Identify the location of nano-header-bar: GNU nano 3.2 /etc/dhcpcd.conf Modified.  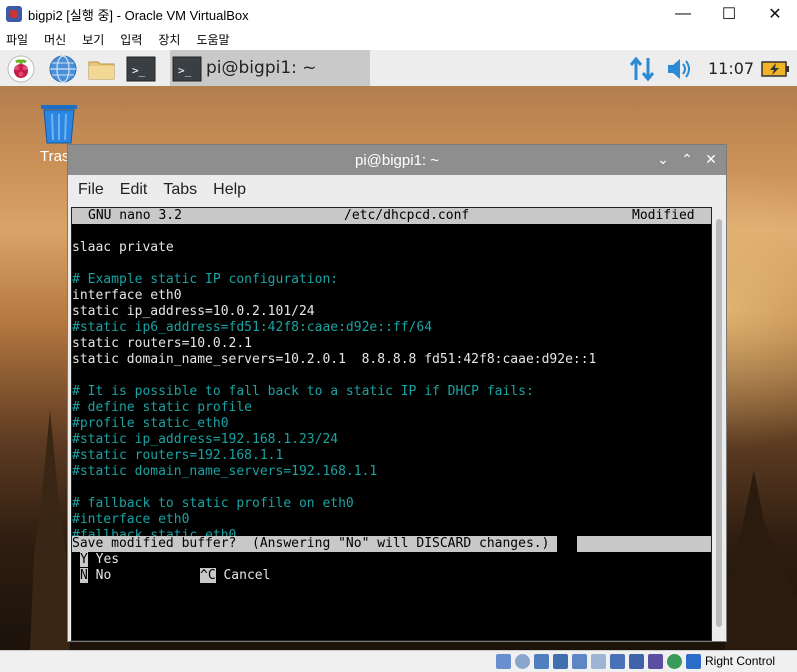
(391, 216).